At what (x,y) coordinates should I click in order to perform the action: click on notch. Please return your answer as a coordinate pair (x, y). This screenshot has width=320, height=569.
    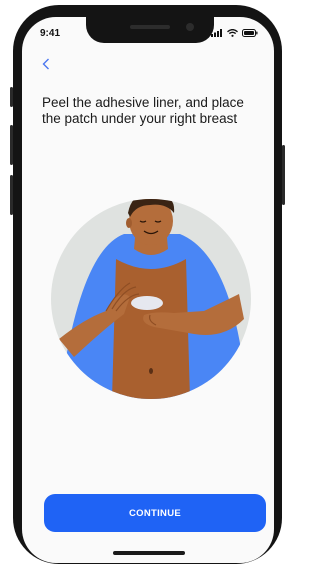
    Looking at the image, I should click on (150, 30).